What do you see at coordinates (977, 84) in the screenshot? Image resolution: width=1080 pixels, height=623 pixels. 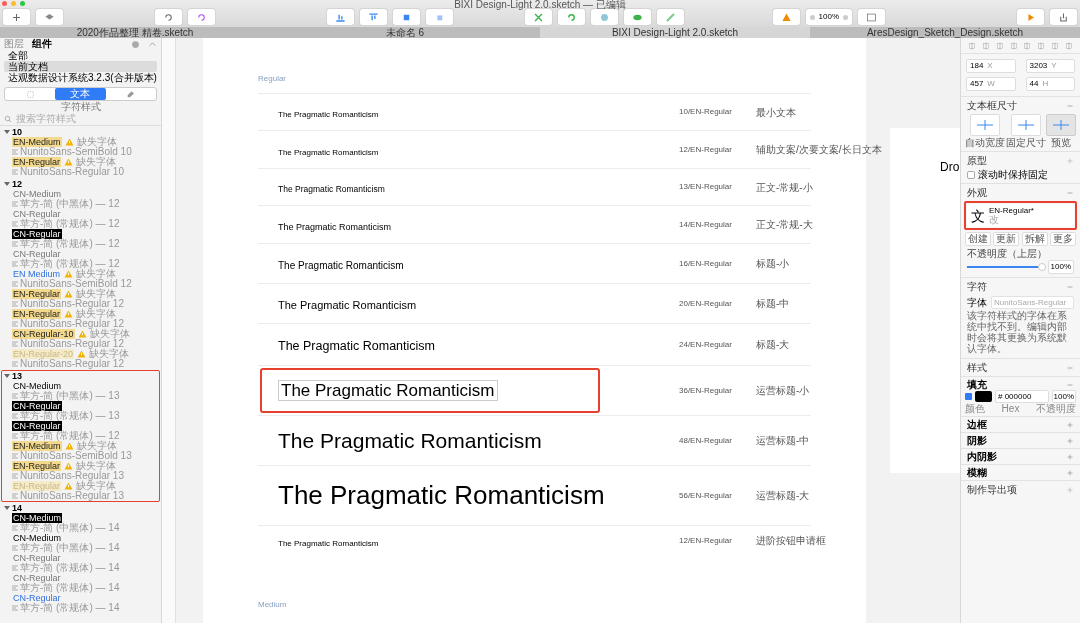 I see `dimension-value: 457` at bounding box center [977, 84].